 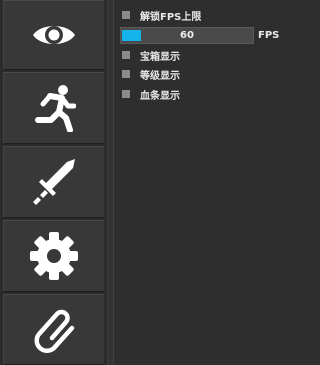 I want to click on sidebar-divider, so click(x=111, y=182).